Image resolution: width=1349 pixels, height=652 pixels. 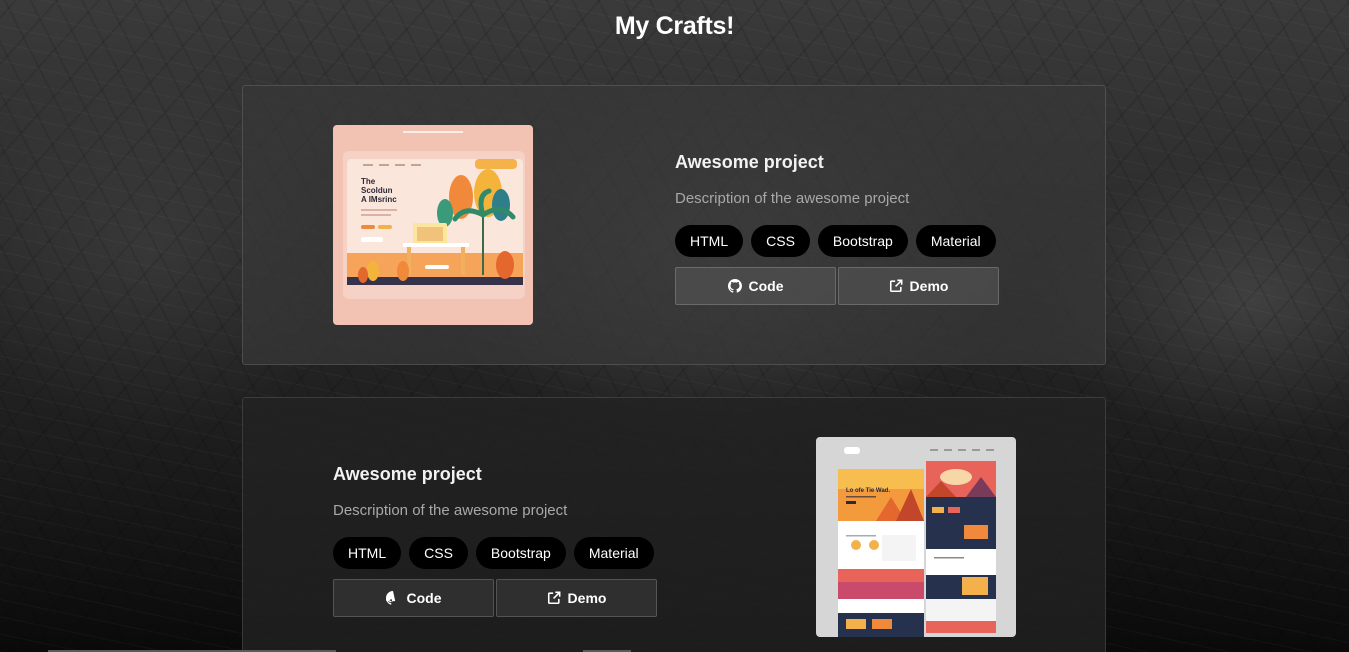 I want to click on svg-text: The, so click(x=368, y=181).